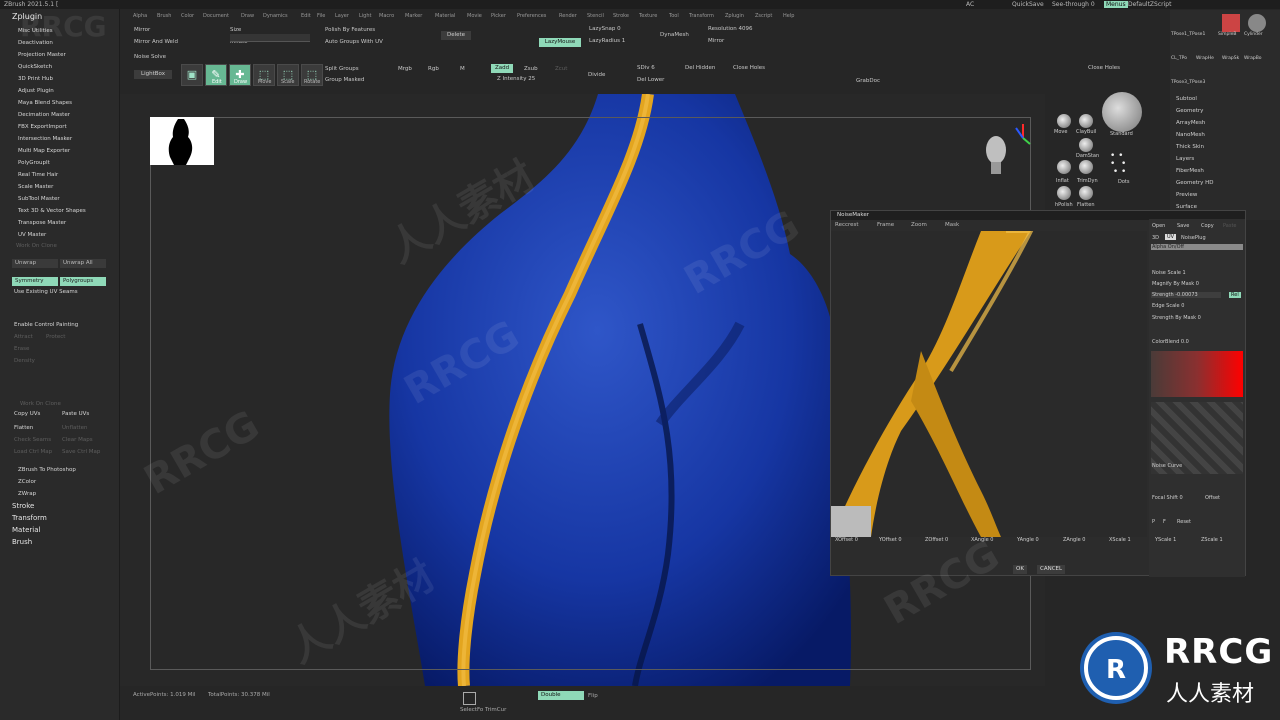 The height and width of the screenshot is (720, 1280). Describe the element at coordinates (365, 16) in the screenshot. I see `menu-item: Light` at that location.